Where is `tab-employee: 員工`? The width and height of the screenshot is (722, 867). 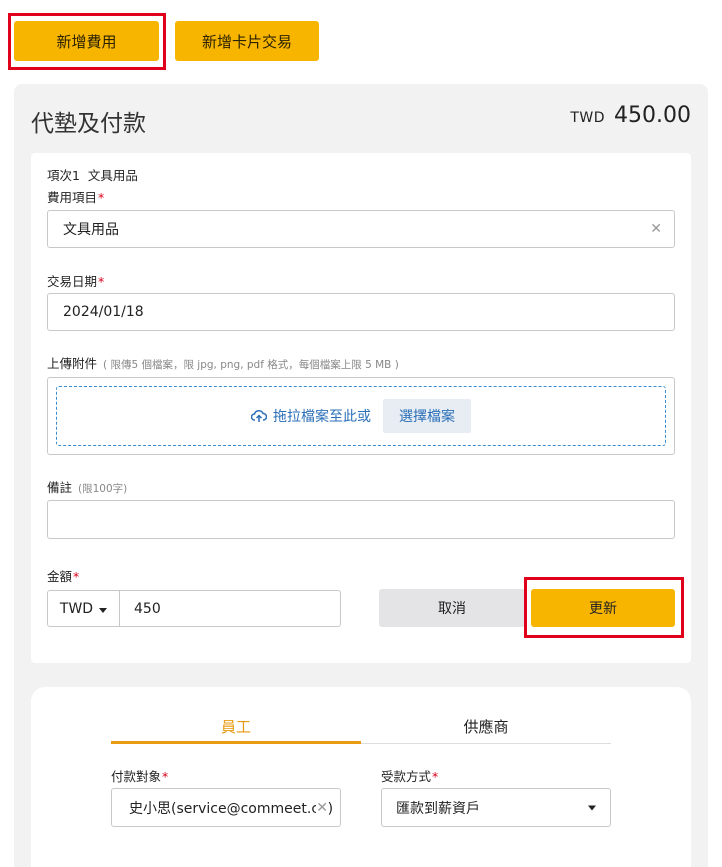 tab-employee: 員工 is located at coordinates (236, 726).